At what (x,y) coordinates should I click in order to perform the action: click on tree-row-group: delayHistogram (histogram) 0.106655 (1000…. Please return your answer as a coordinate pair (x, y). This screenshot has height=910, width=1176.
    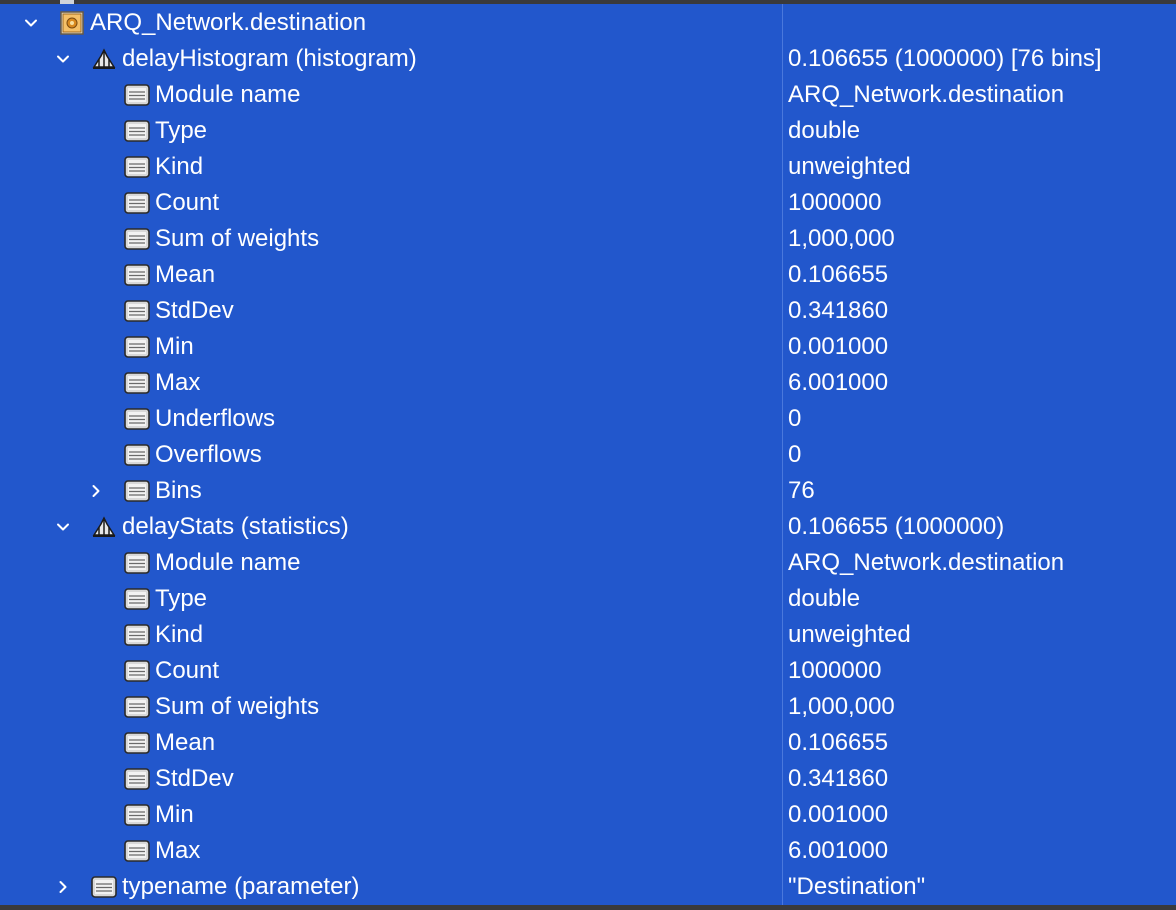
    Looking at the image, I should click on (588, 59).